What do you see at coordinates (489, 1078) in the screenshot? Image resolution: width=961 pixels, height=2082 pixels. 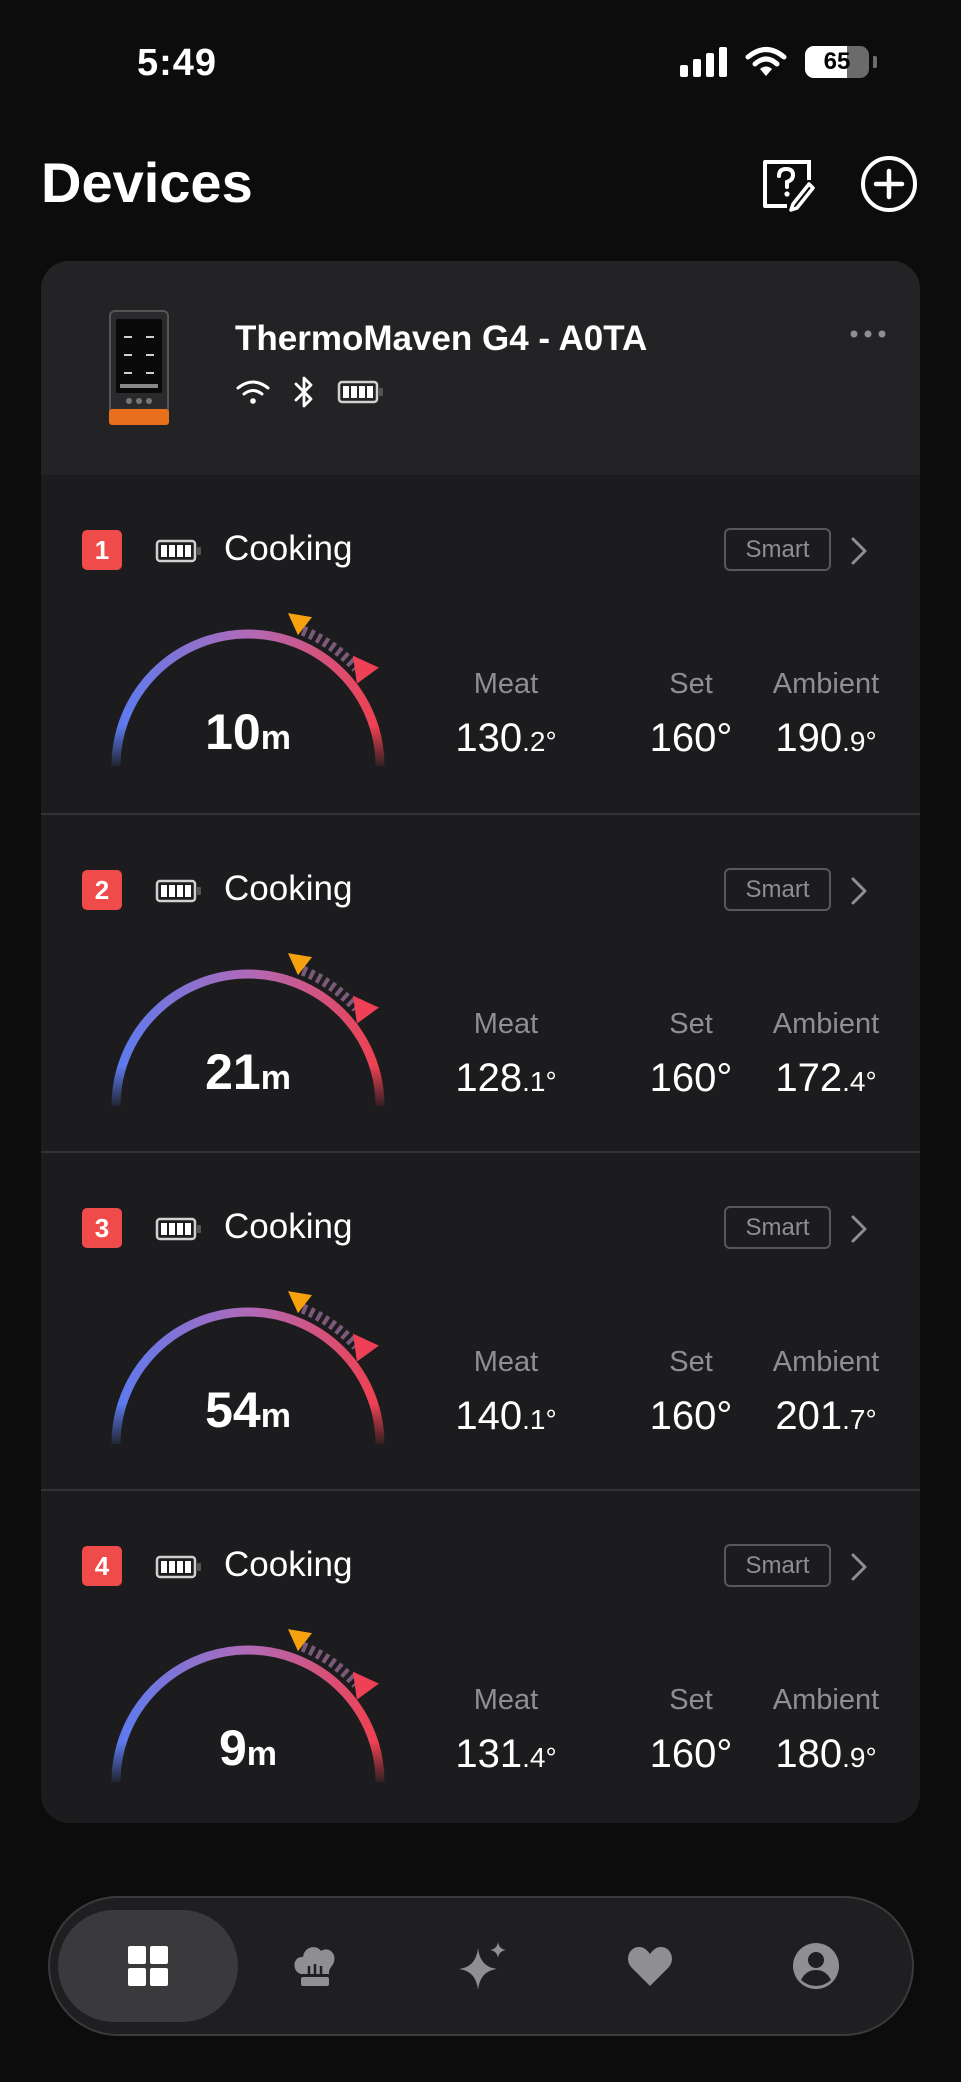 I see `meat-temp-integer: 128` at bounding box center [489, 1078].